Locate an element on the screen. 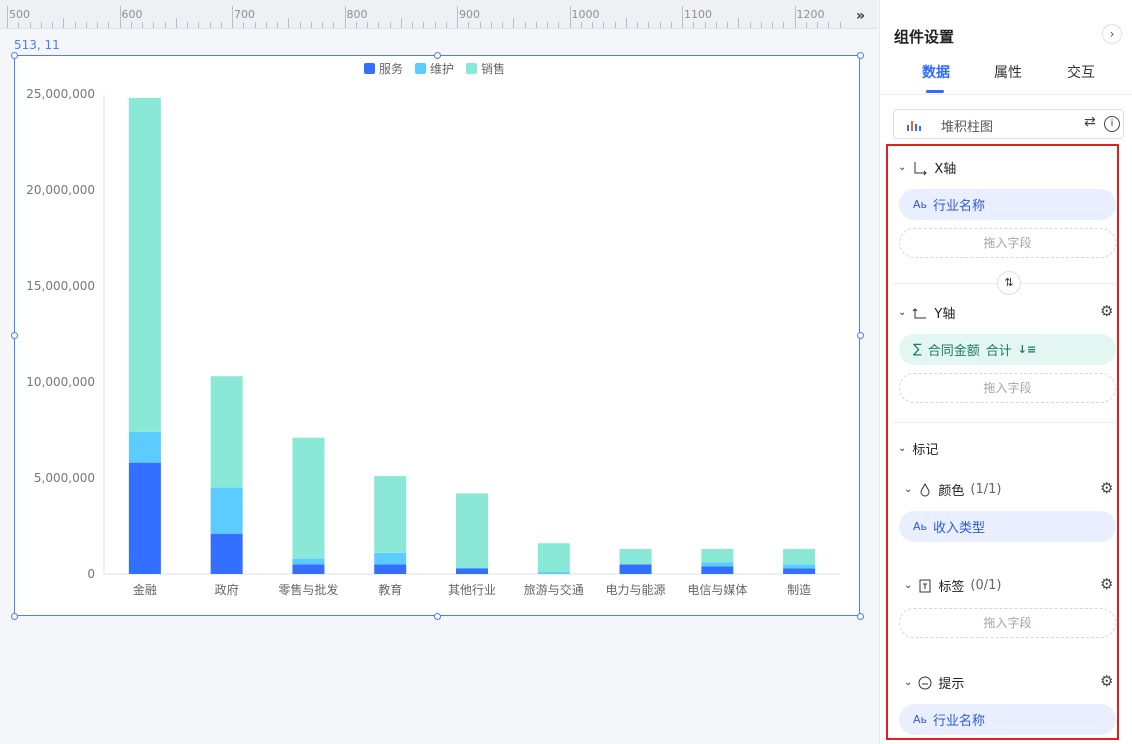  switch-chart-icon: ⇄ is located at coordinates (1090, 122).